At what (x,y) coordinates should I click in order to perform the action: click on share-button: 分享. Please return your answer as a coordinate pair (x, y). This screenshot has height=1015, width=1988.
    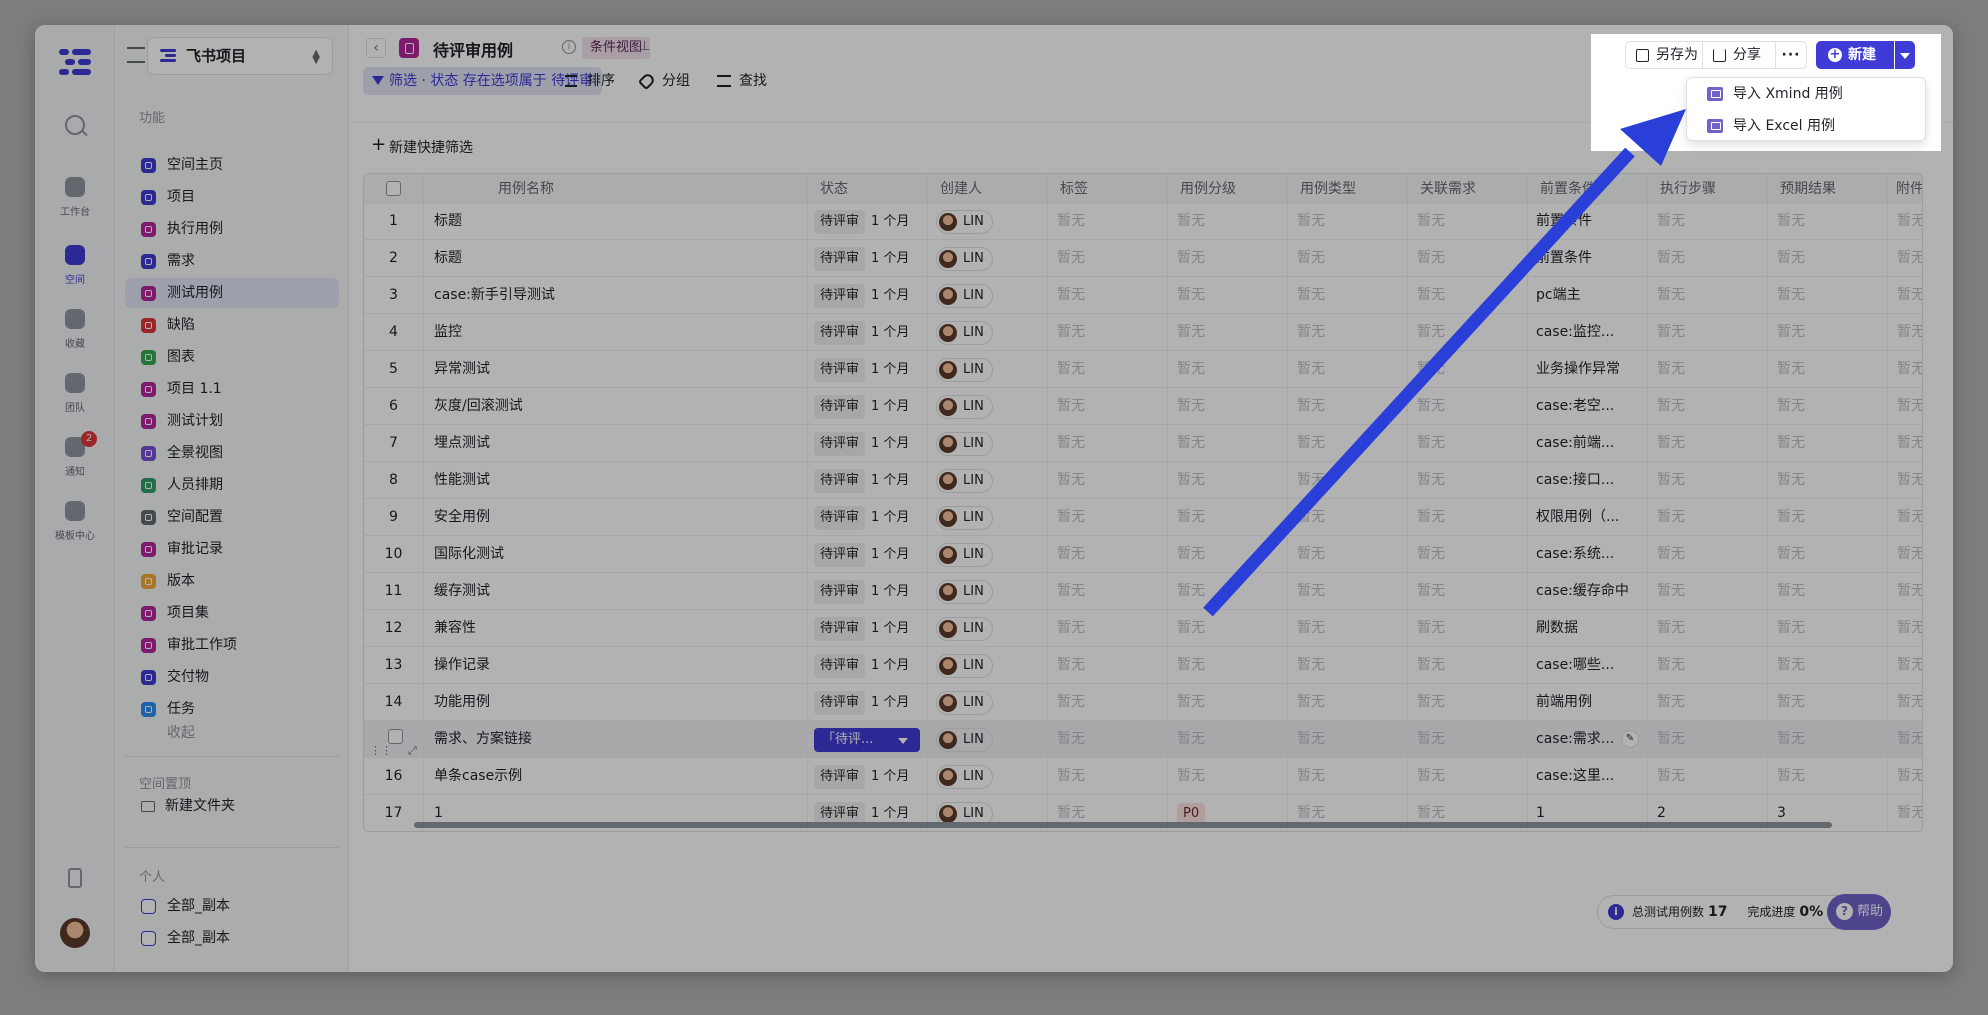
    Looking at the image, I should click on (1739, 55).